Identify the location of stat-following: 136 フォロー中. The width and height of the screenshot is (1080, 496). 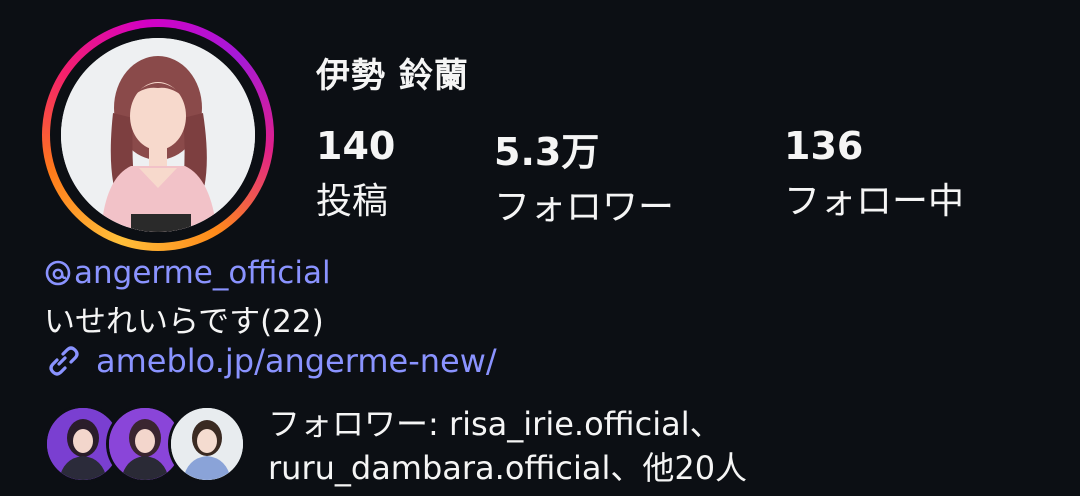
(874, 174).